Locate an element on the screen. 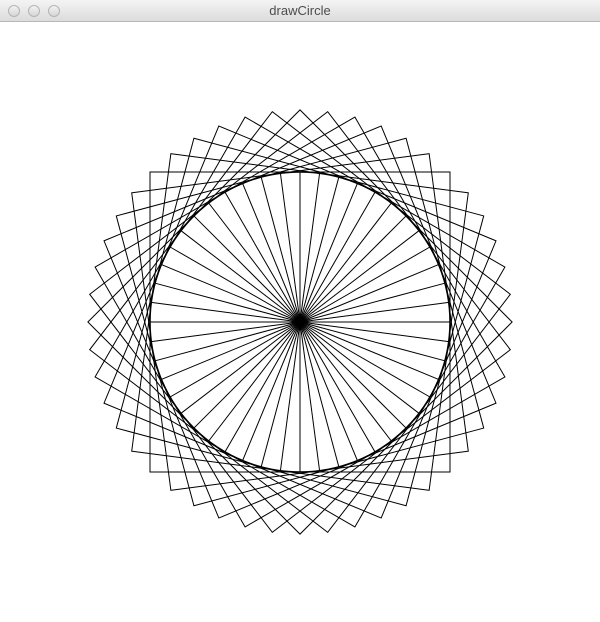 The width and height of the screenshot is (600, 622). window-title: drawCircle is located at coordinates (300, 10).